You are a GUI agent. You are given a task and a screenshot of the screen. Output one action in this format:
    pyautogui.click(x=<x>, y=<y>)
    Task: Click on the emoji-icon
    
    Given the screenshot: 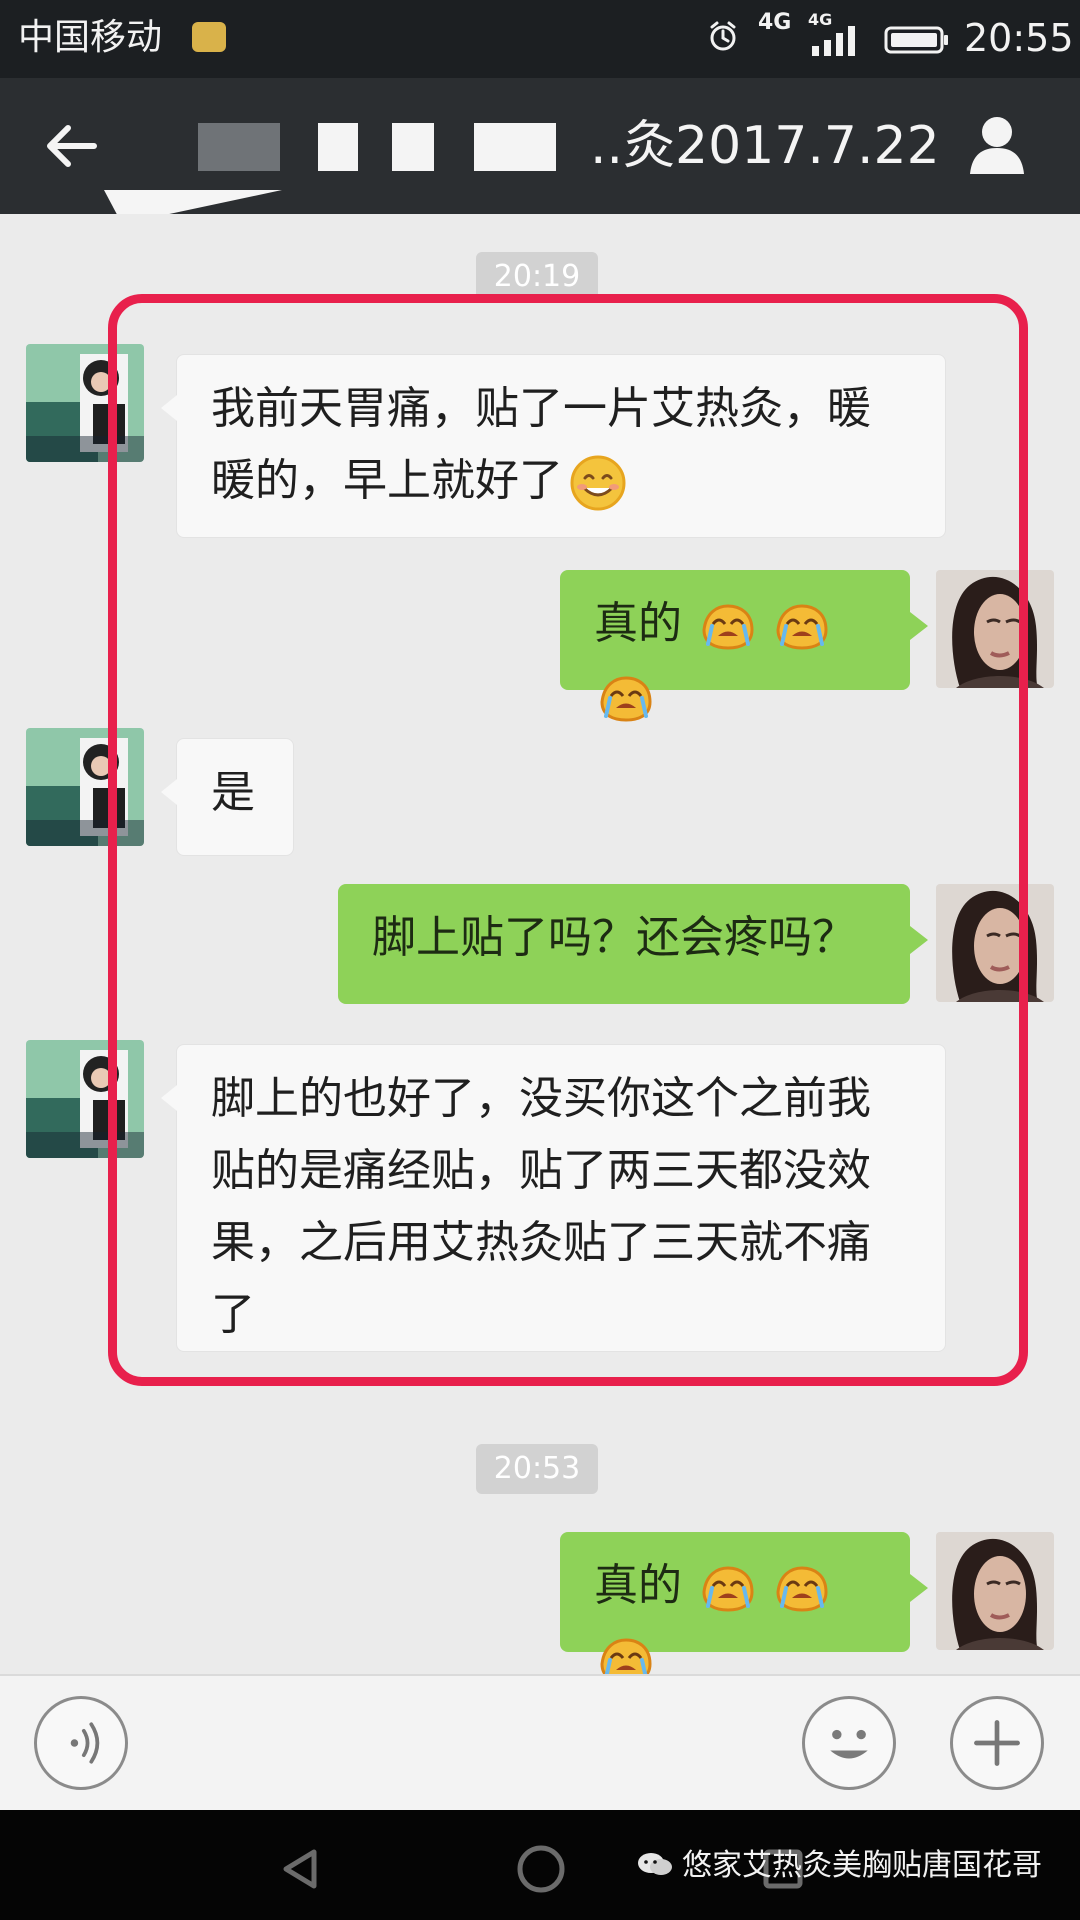 What is the action you would take?
    pyautogui.click(x=849, y=1743)
    